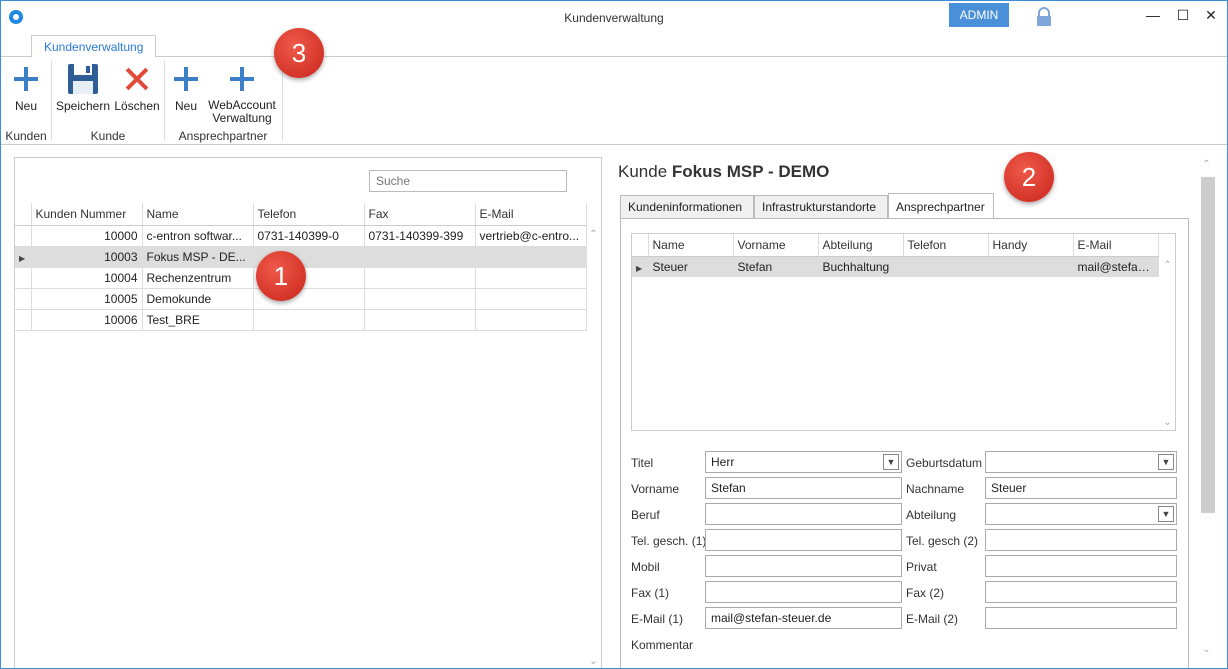 The image size is (1228, 669). I want to click on label-mail1: E-Mail (1), so click(657, 619).